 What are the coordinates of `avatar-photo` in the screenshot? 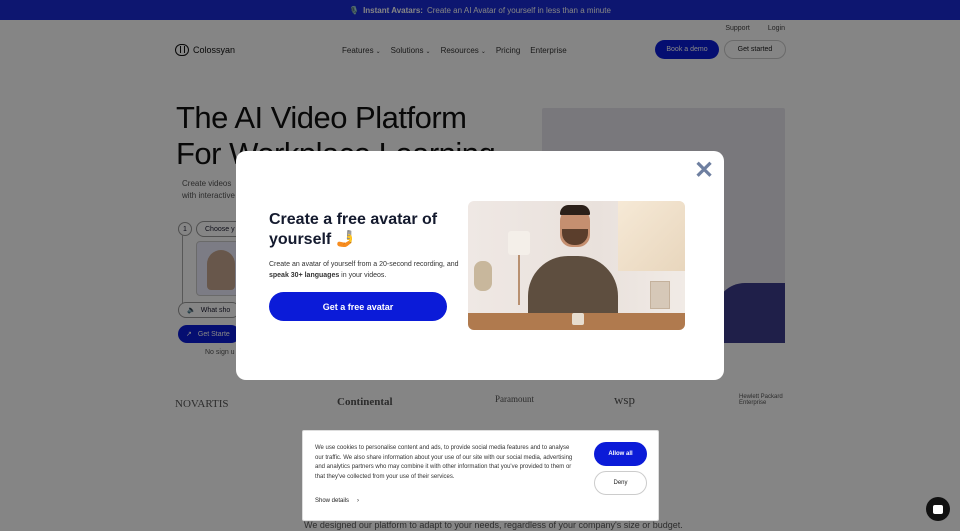 It's located at (576, 265).